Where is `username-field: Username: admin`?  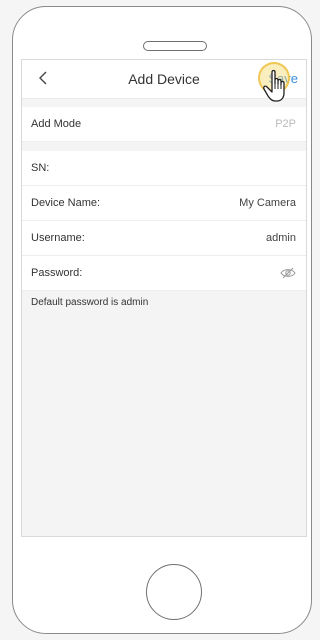 username-field: Username: admin is located at coordinates (164, 238).